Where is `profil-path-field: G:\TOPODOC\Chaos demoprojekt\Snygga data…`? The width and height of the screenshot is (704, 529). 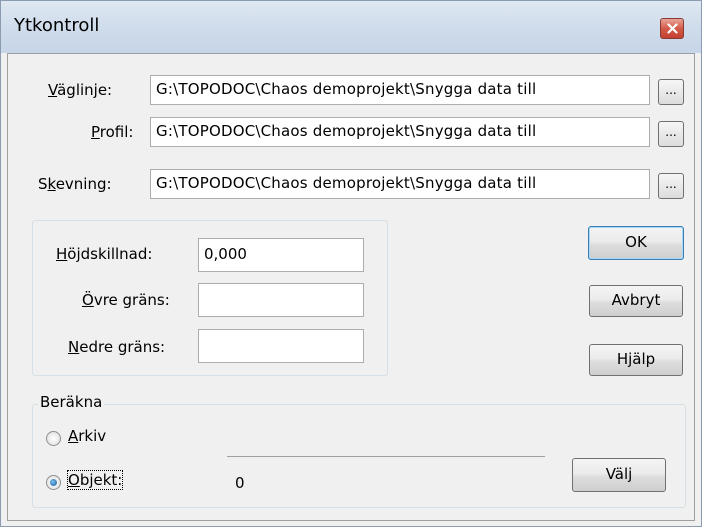 profil-path-field: G:\TOPODOC\Chaos demoprojekt\Snygga data… is located at coordinates (400, 132).